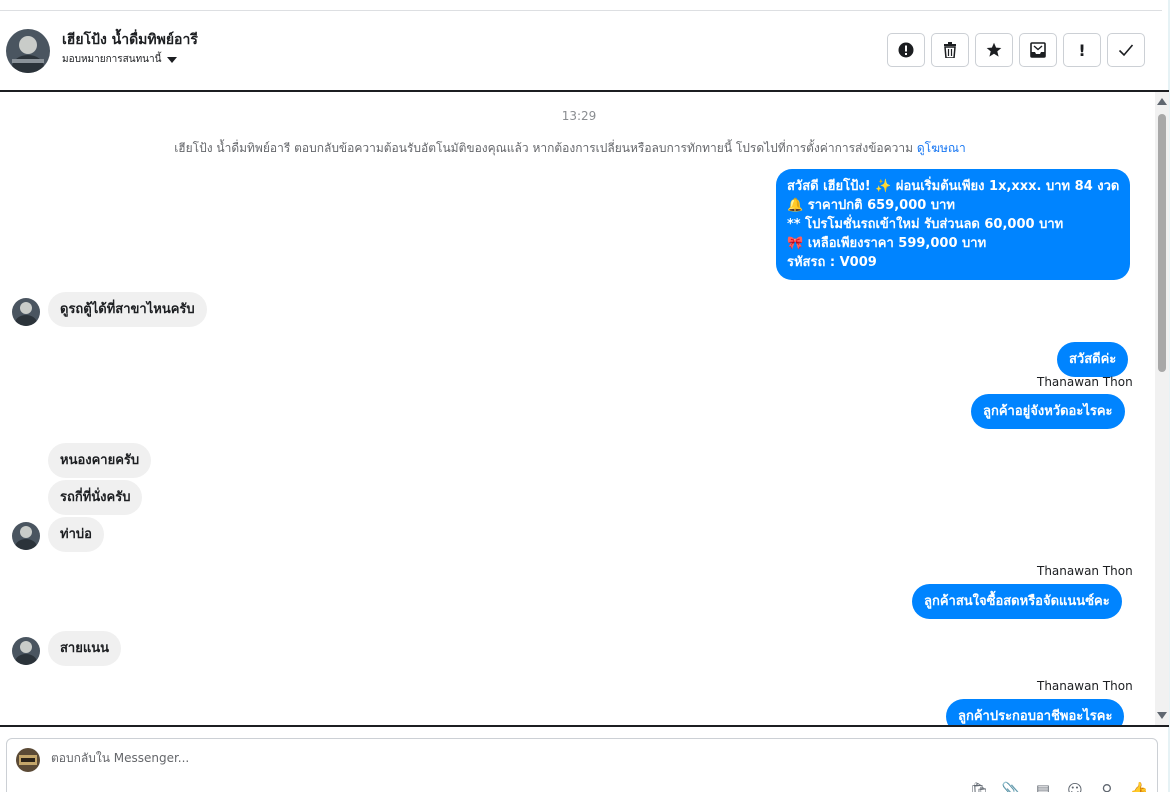 The width and height of the screenshot is (1171, 792). What do you see at coordinates (1059, 786) in the screenshot?
I see `composer-toolbar: 🛍 📎 ▤ ☺ ⚲ 👍` at bounding box center [1059, 786].